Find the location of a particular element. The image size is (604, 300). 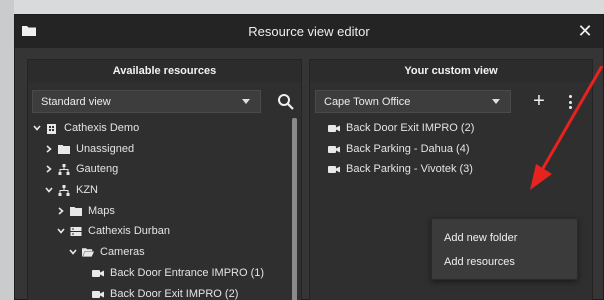

folder-open-icon is located at coordinates (88, 252).